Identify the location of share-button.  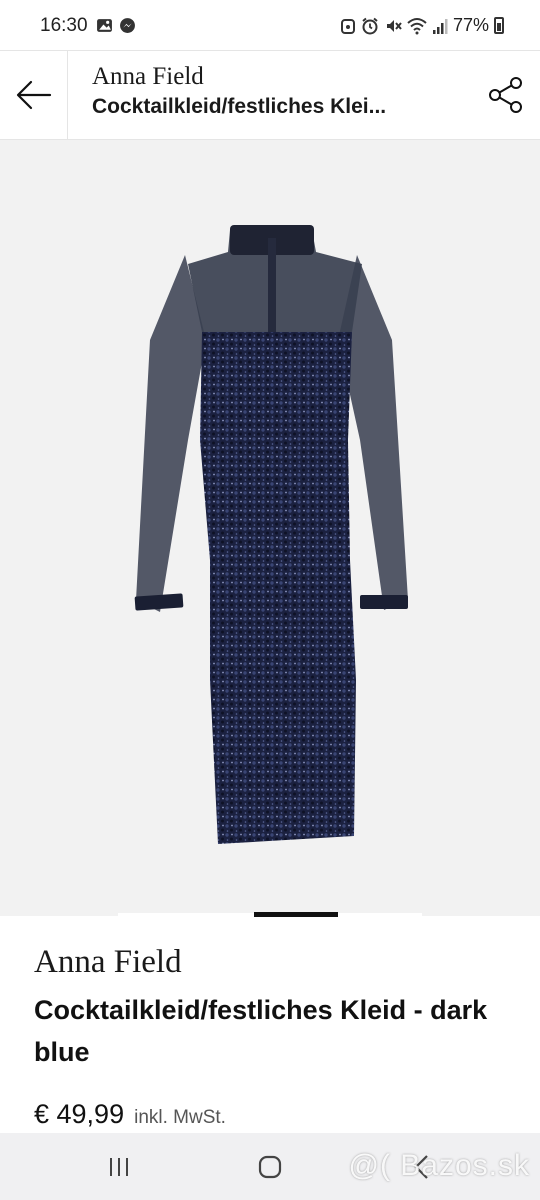
(506, 95).